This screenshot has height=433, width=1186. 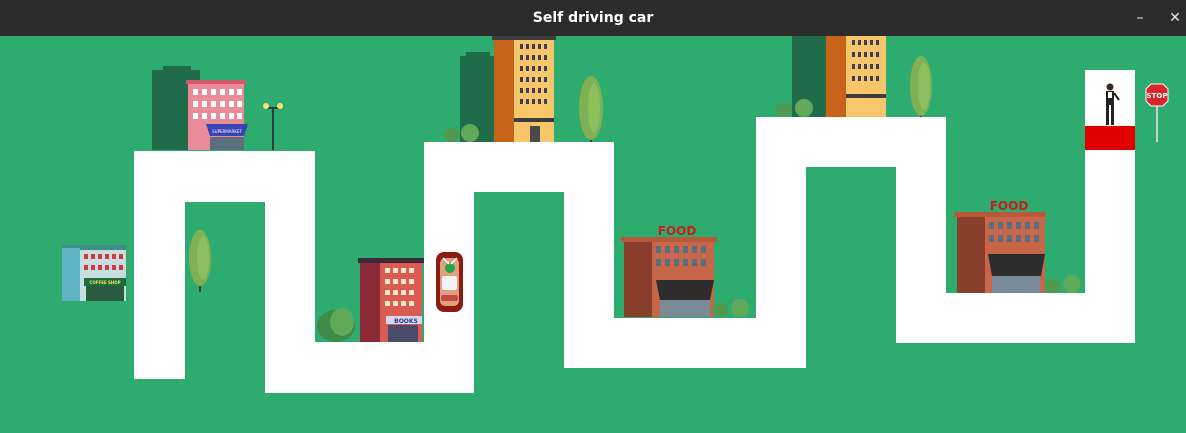 I want to click on title-bar: Self driving car – ✕, so click(x=593, y=18).